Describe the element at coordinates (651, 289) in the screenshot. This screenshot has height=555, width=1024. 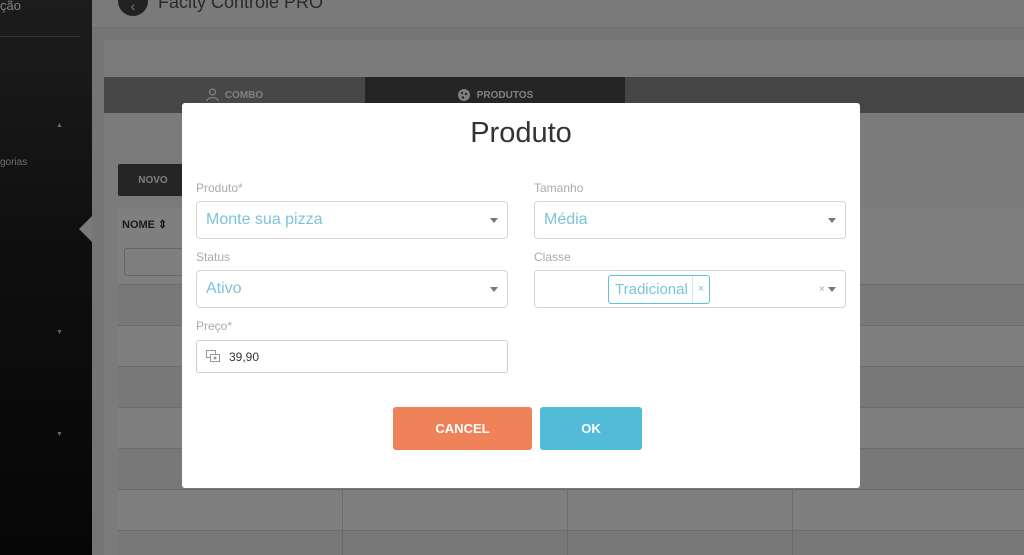
I see `tag-label: Tradicional` at that location.